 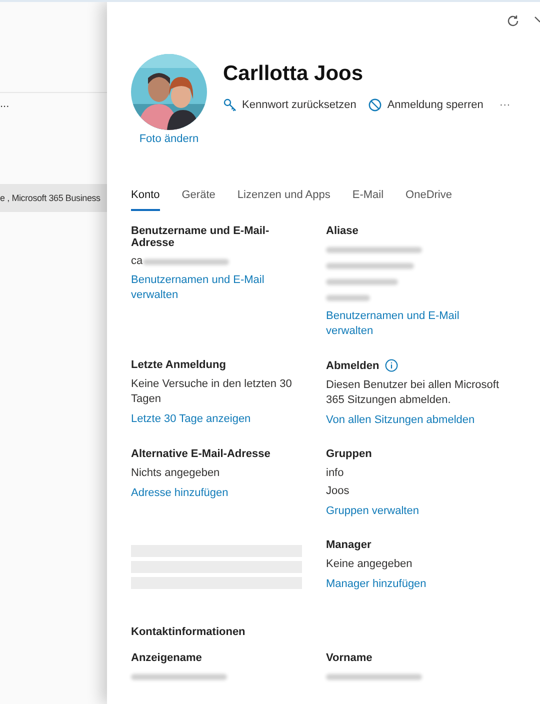 What do you see at coordinates (55, 198) in the screenshot?
I see `list-row: e , Microsoft 365 Business` at bounding box center [55, 198].